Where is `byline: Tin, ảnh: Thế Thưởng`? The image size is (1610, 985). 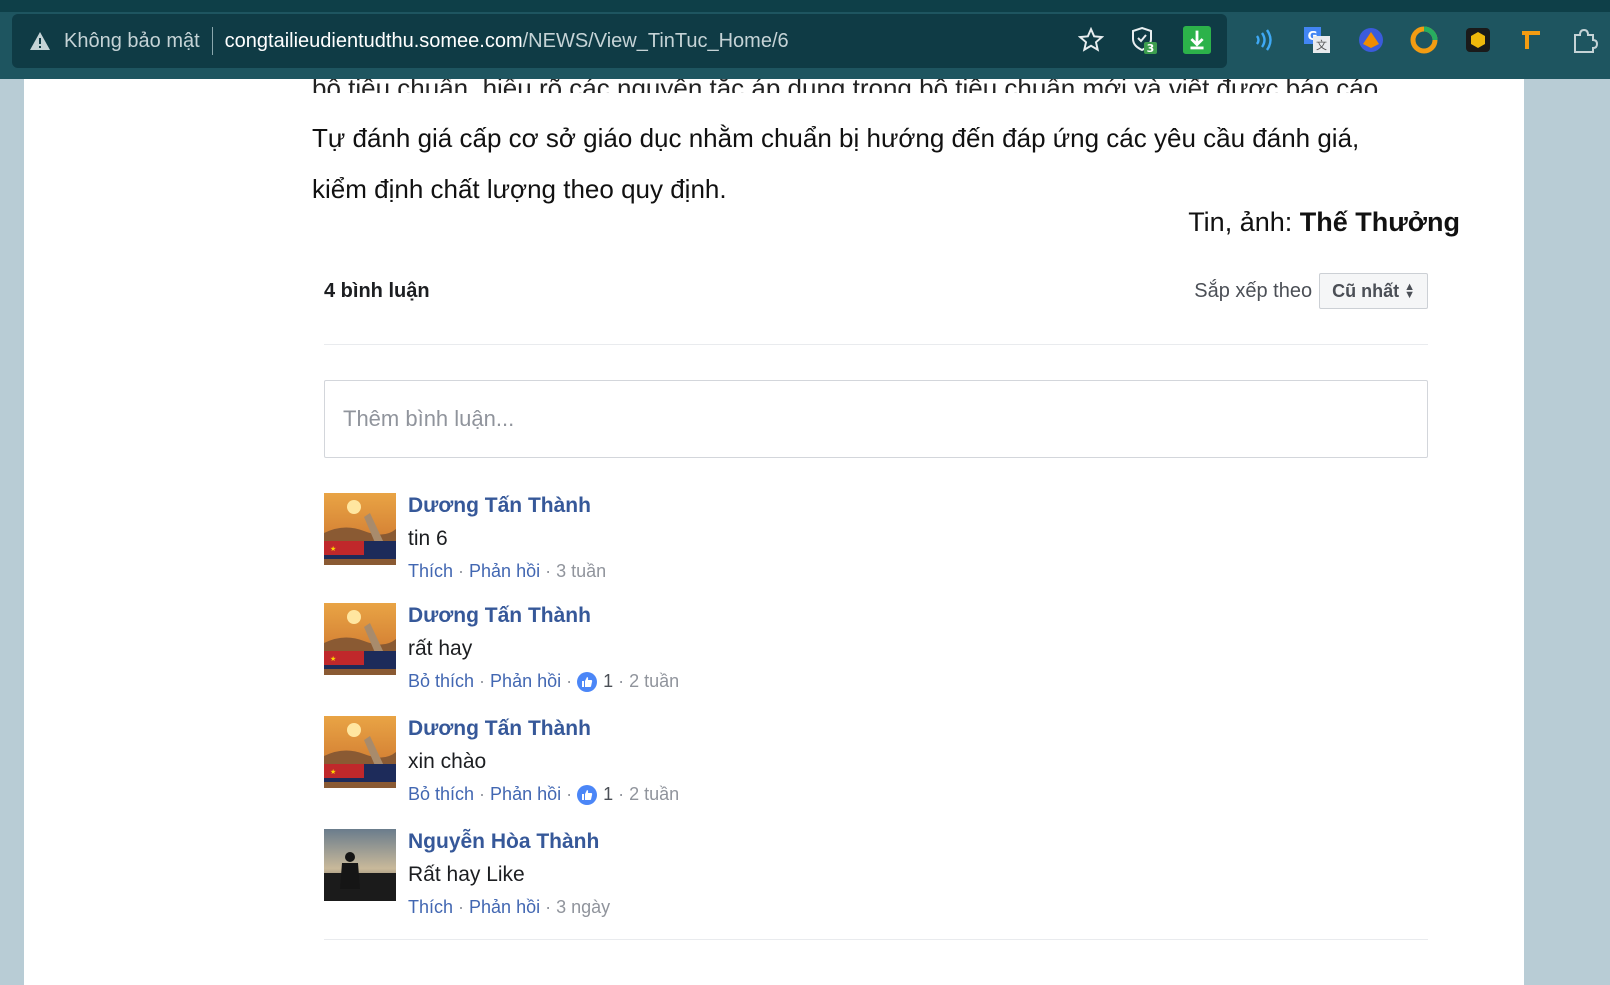
byline: Tin, ảnh: Thế Thưởng is located at coordinates (1324, 222).